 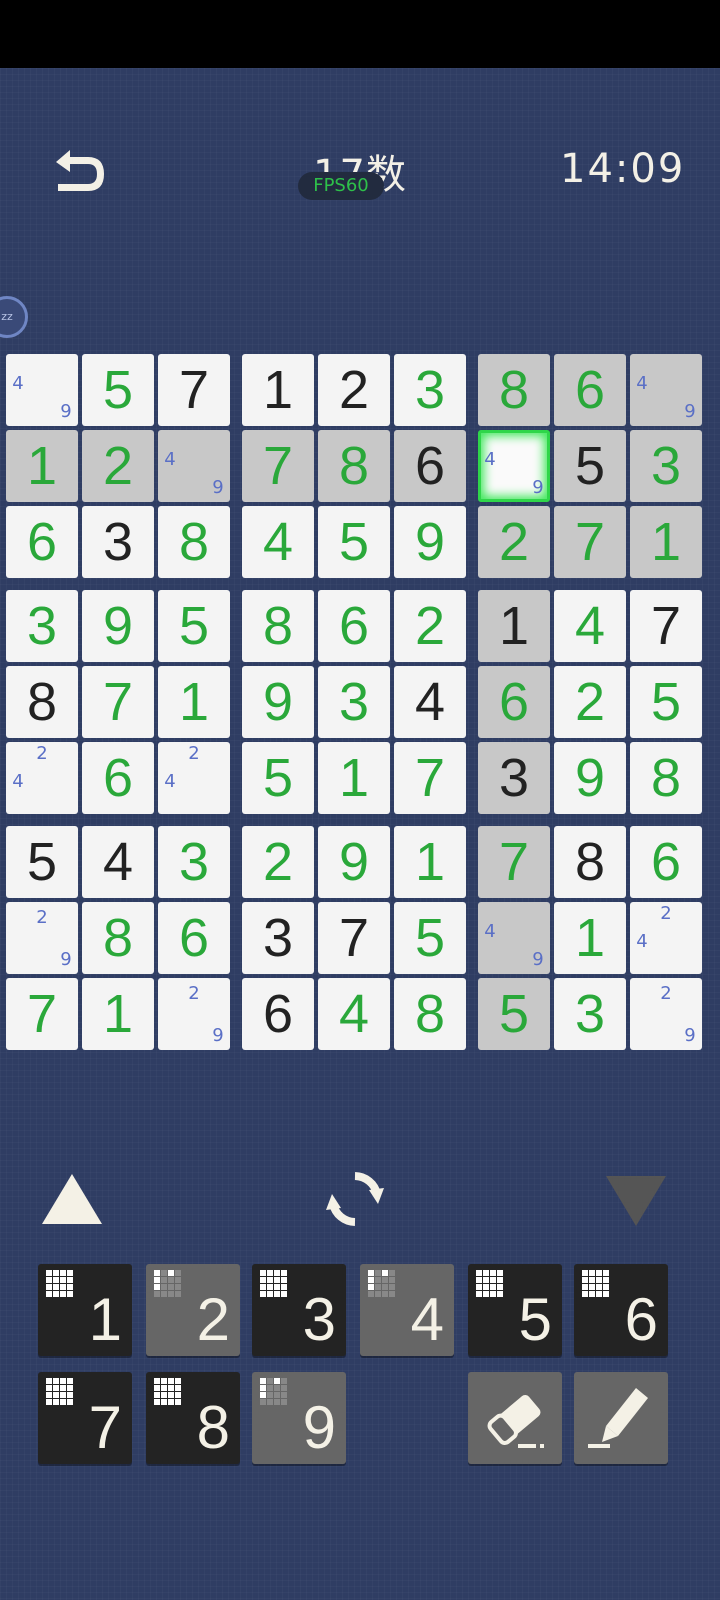 I want to click on cell-r4c7: 1, so click(x=514, y=626).